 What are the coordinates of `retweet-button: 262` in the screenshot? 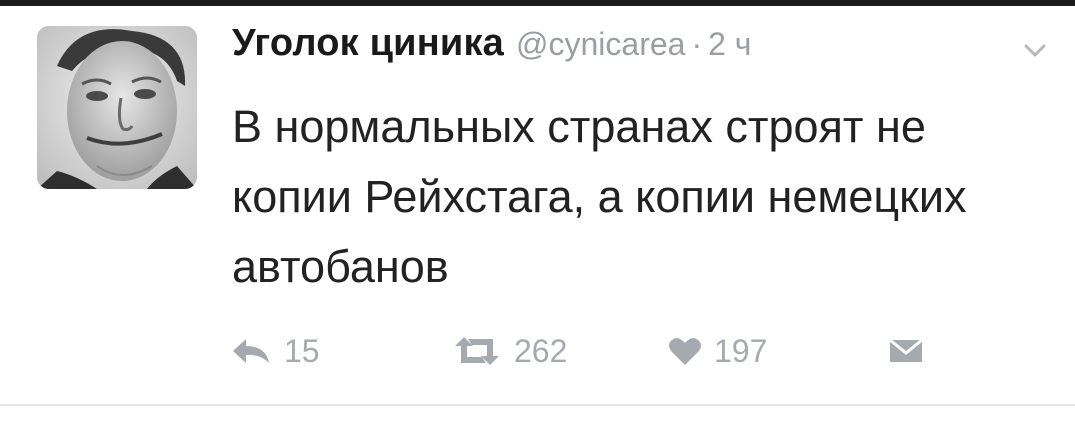 It's located at (509, 351).